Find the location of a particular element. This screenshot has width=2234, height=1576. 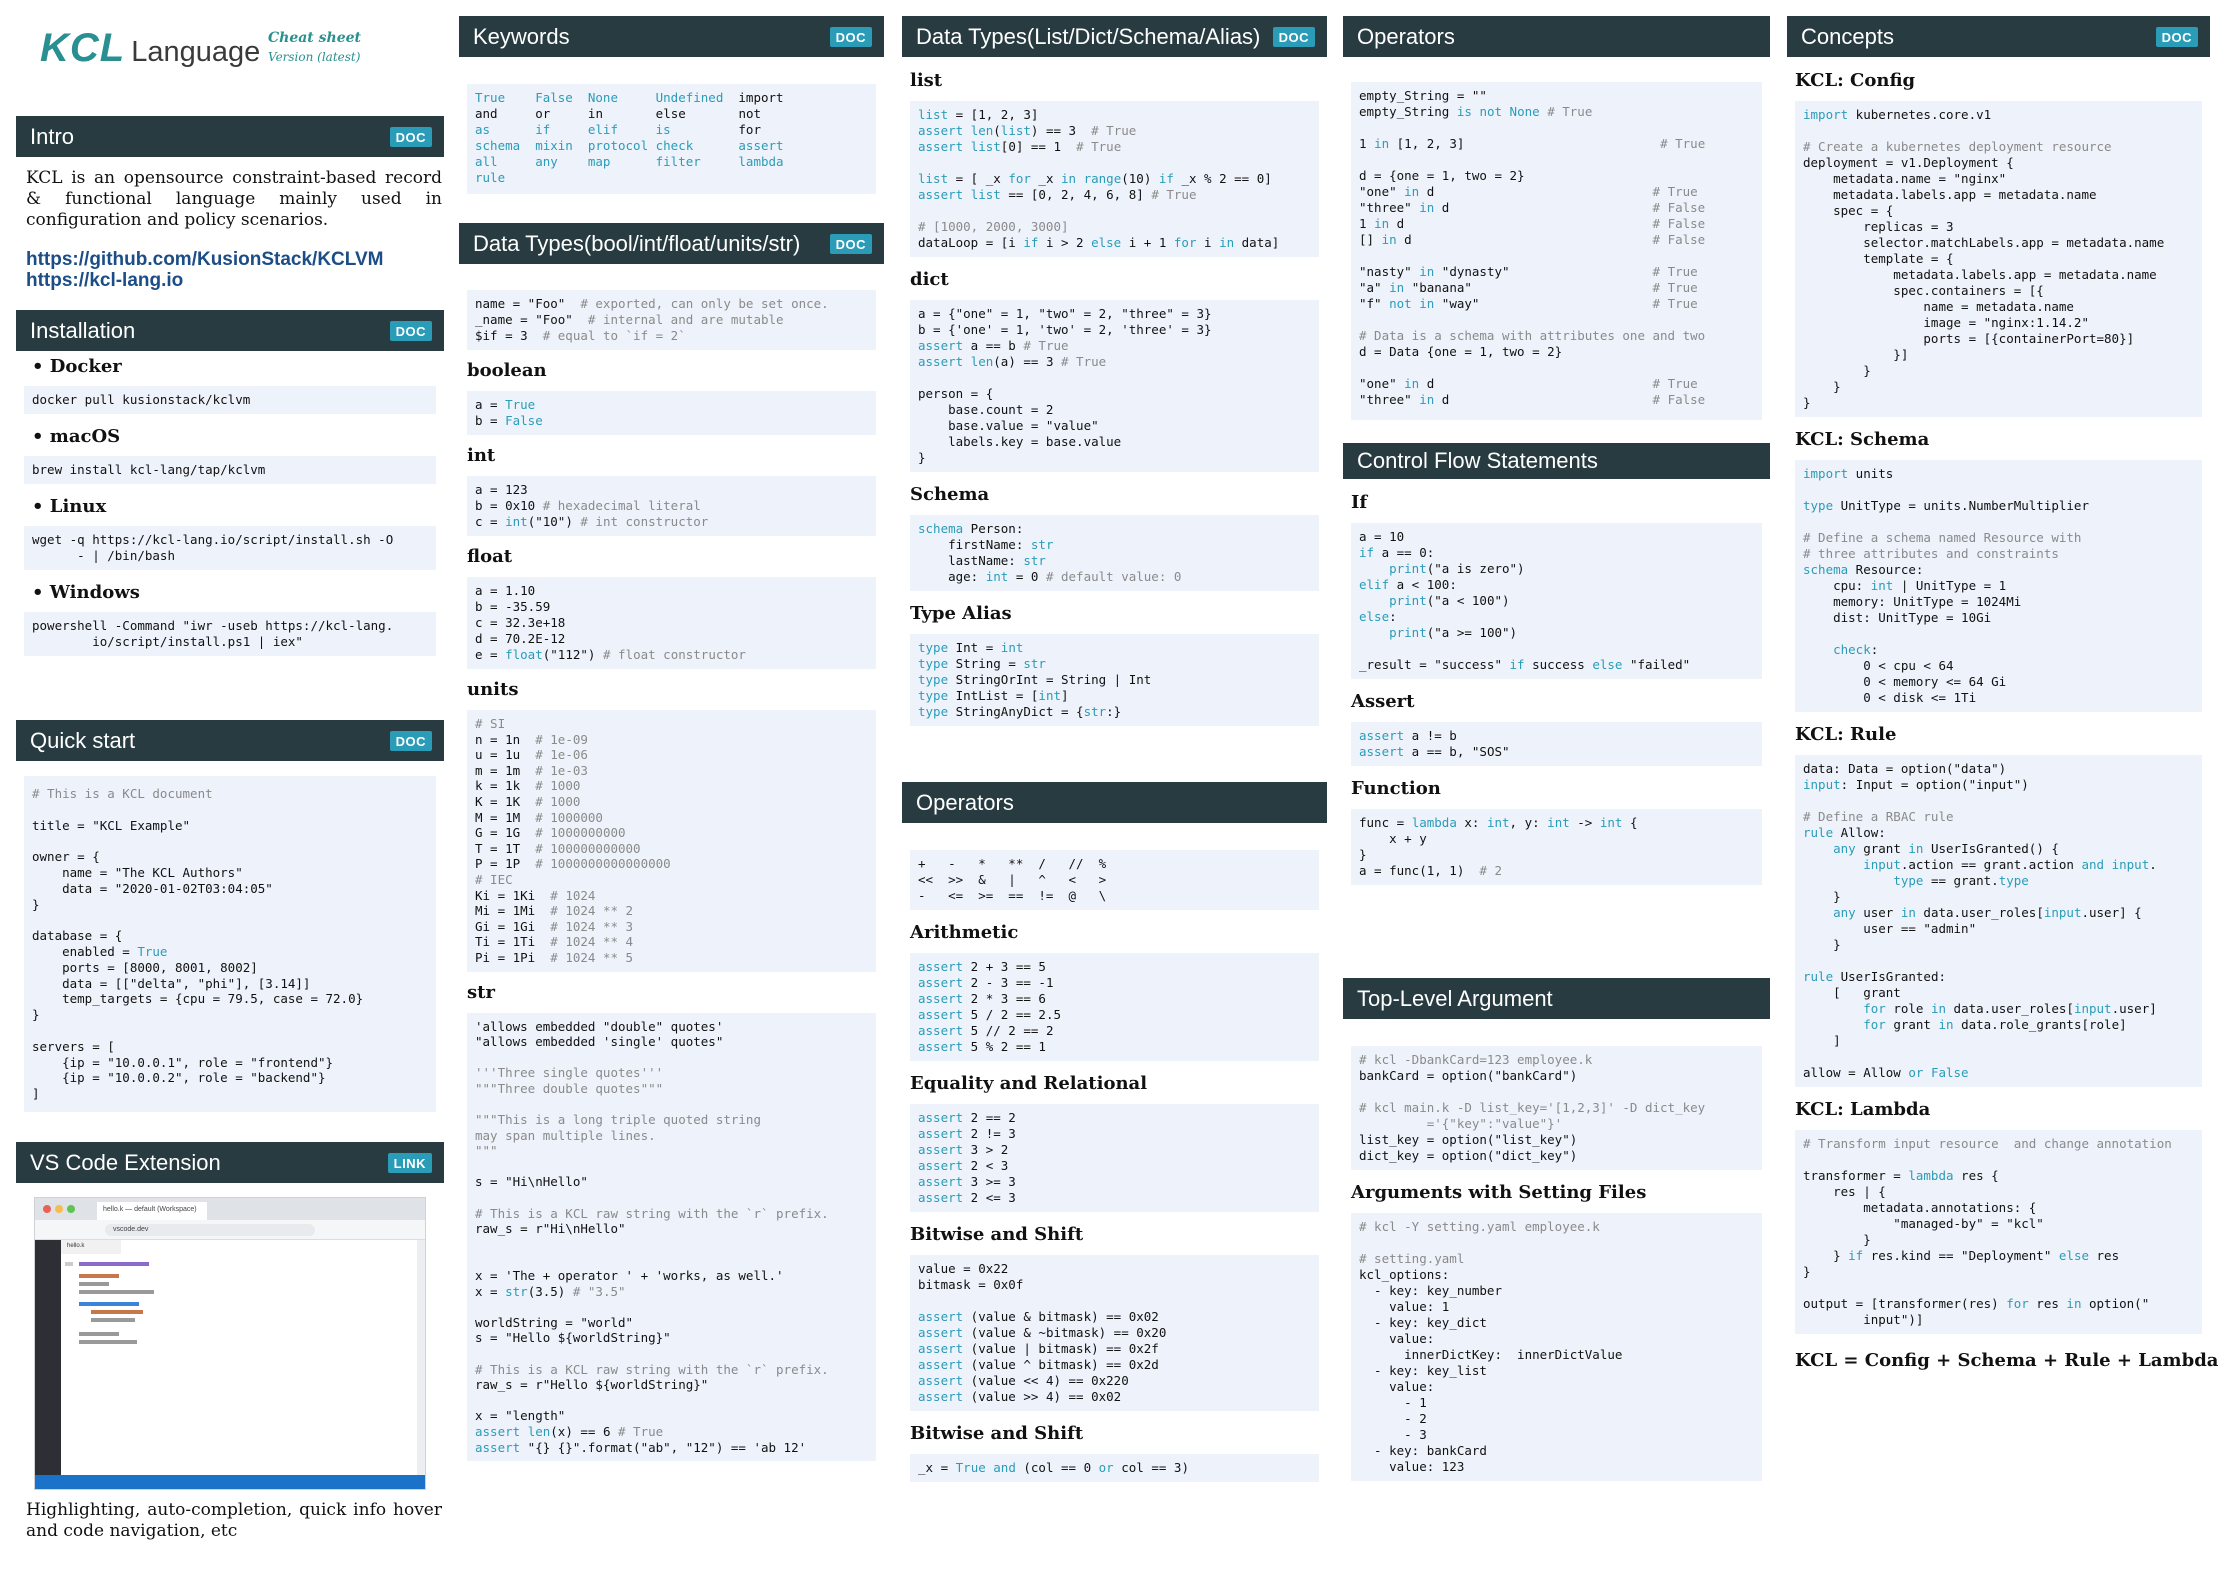

vscode-section: VS Code Extension LINK is located at coordinates (230, 1162).